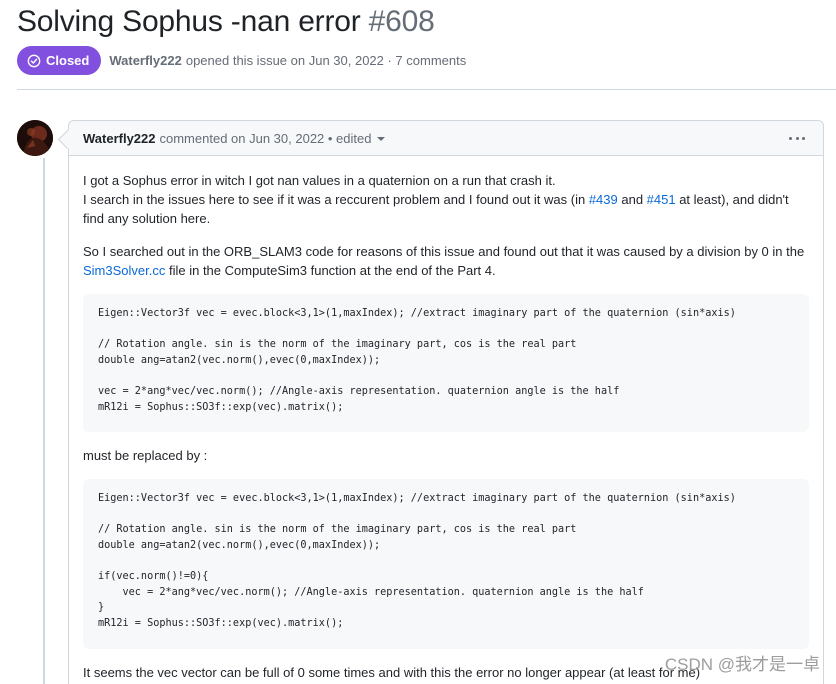  What do you see at coordinates (401, 21) in the screenshot?
I see `issue-number: #608` at bounding box center [401, 21].